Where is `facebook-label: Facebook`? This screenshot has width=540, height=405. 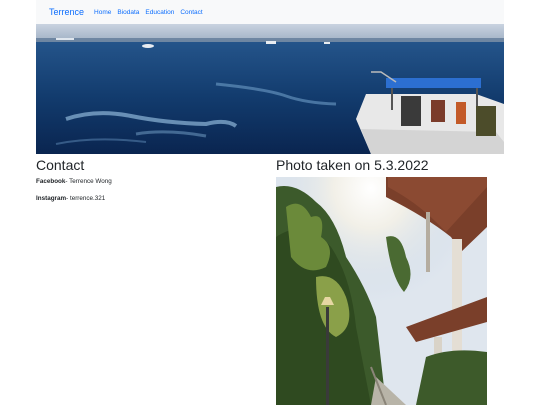 facebook-label: Facebook is located at coordinates (51, 181).